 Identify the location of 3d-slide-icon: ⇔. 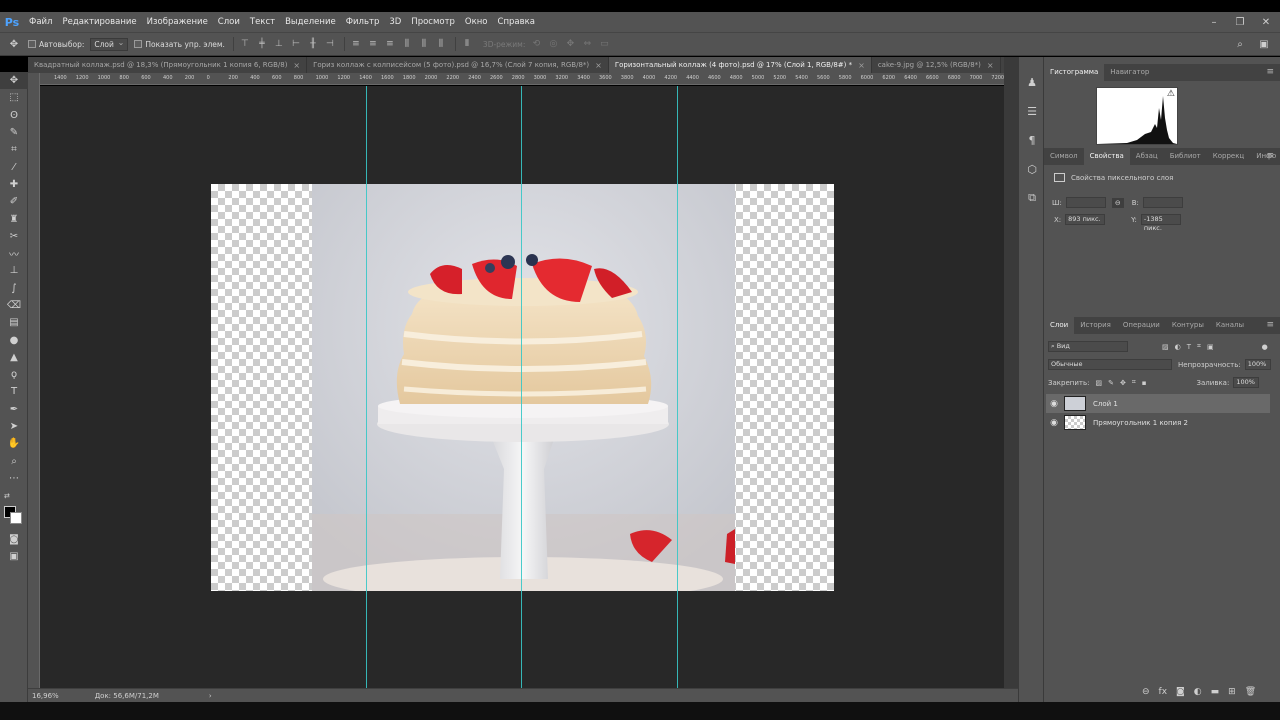
(587, 44).